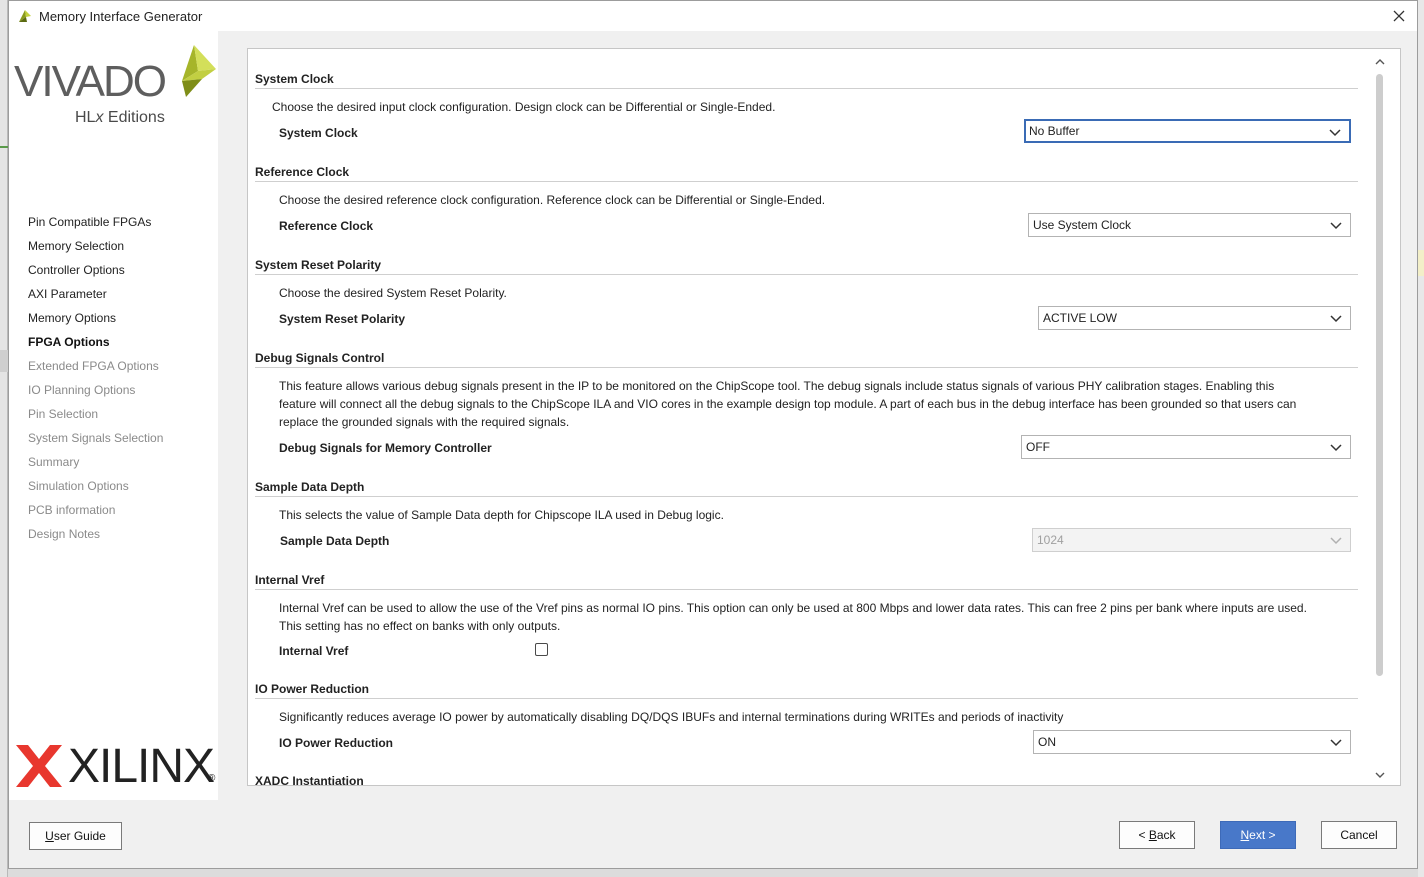  What do you see at coordinates (1191, 540) in the screenshot?
I see `sample-data-depth-select: 1024` at bounding box center [1191, 540].